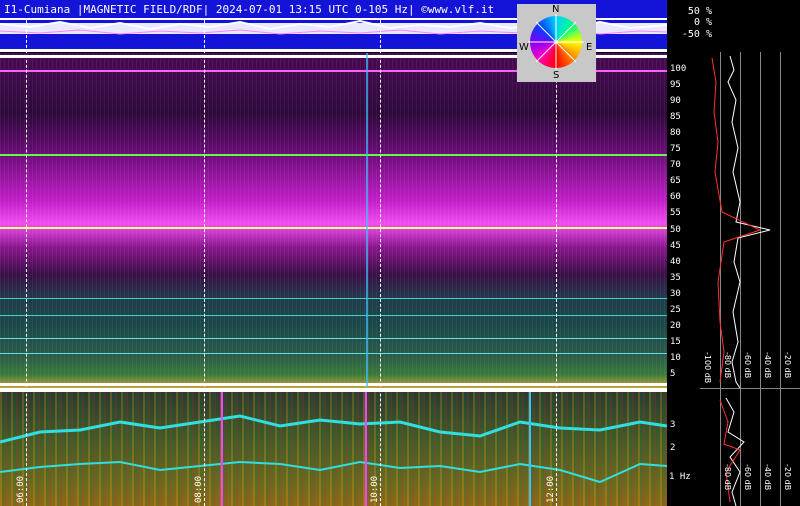  I want to click on scale-label-minus-50: -50 %, so click(696, 34).